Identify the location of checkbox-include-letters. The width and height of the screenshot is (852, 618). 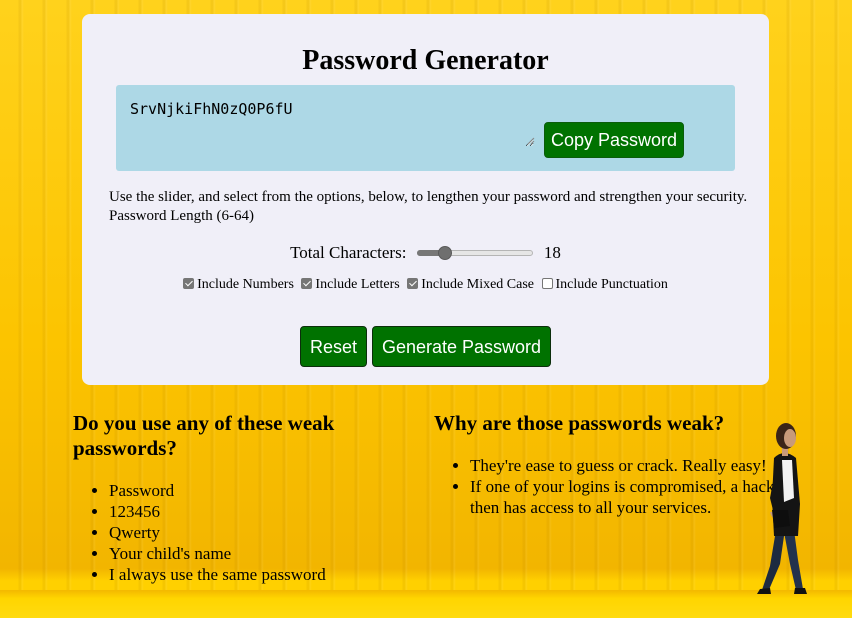
(307, 283).